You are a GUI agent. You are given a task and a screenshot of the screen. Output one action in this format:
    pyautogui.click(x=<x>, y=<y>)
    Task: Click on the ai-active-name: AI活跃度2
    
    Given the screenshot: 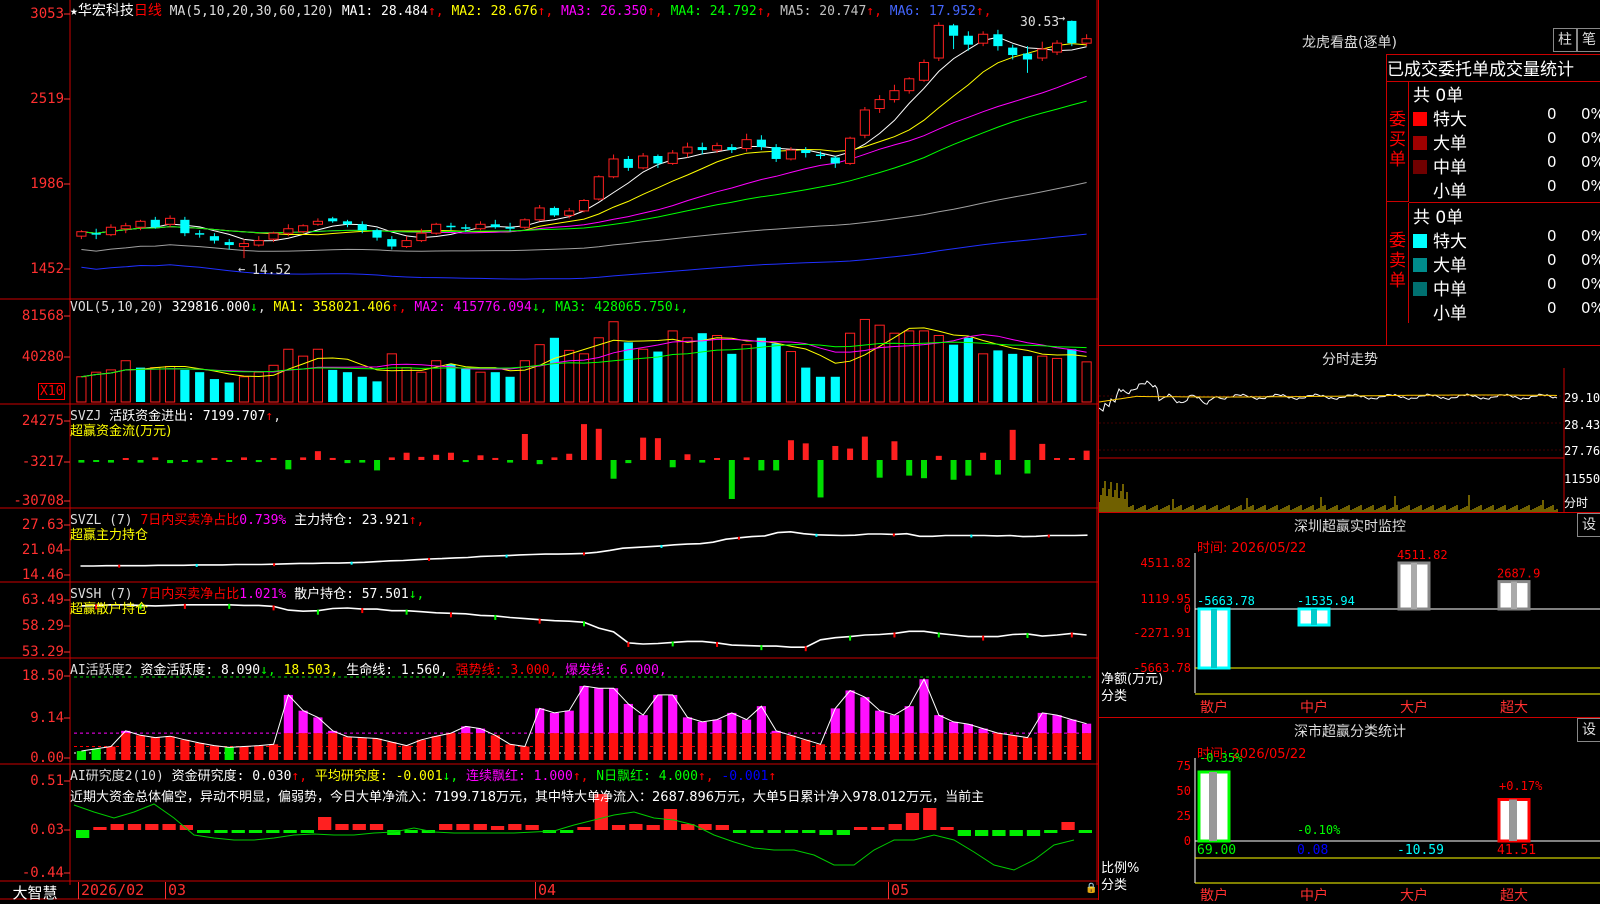 What is the action you would take?
    pyautogui.click(x=101, y=670)
    